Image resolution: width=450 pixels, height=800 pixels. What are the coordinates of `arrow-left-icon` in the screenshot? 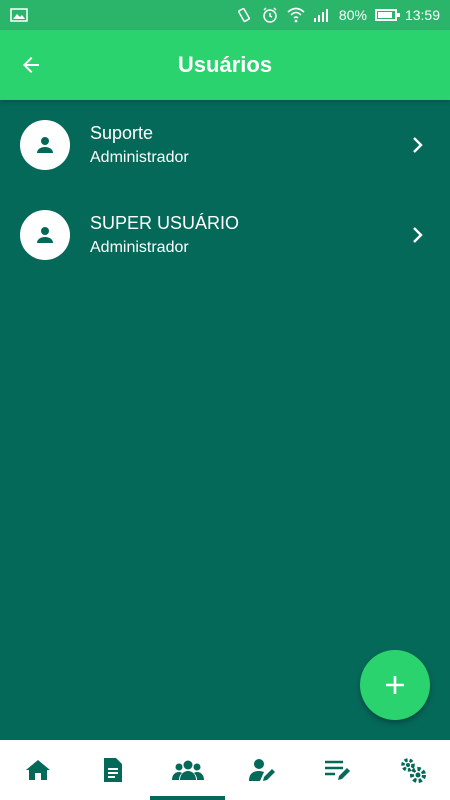 It's located at (31, 65).